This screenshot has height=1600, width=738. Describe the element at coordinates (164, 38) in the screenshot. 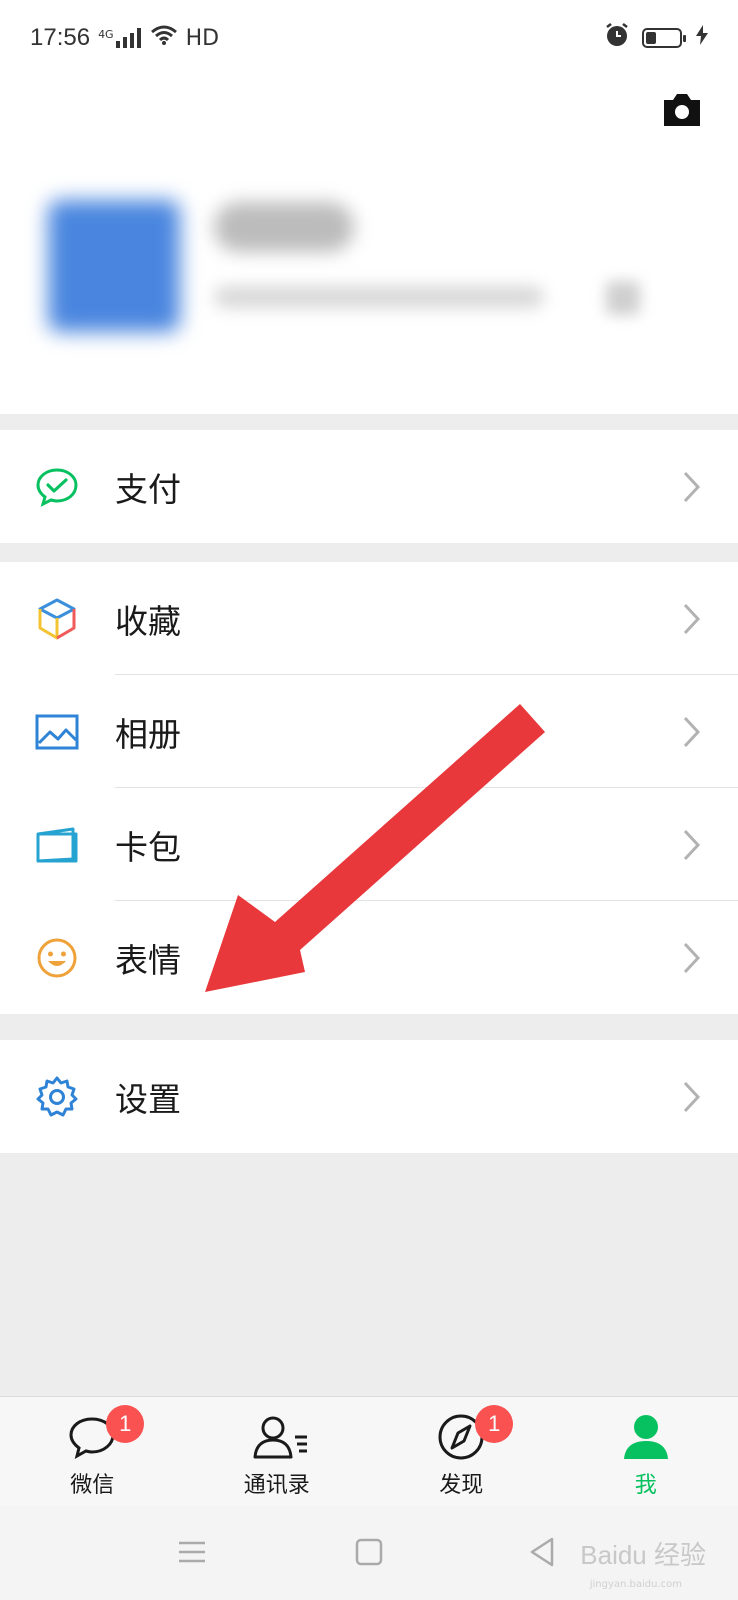

I see `wifi-icon` at that location.